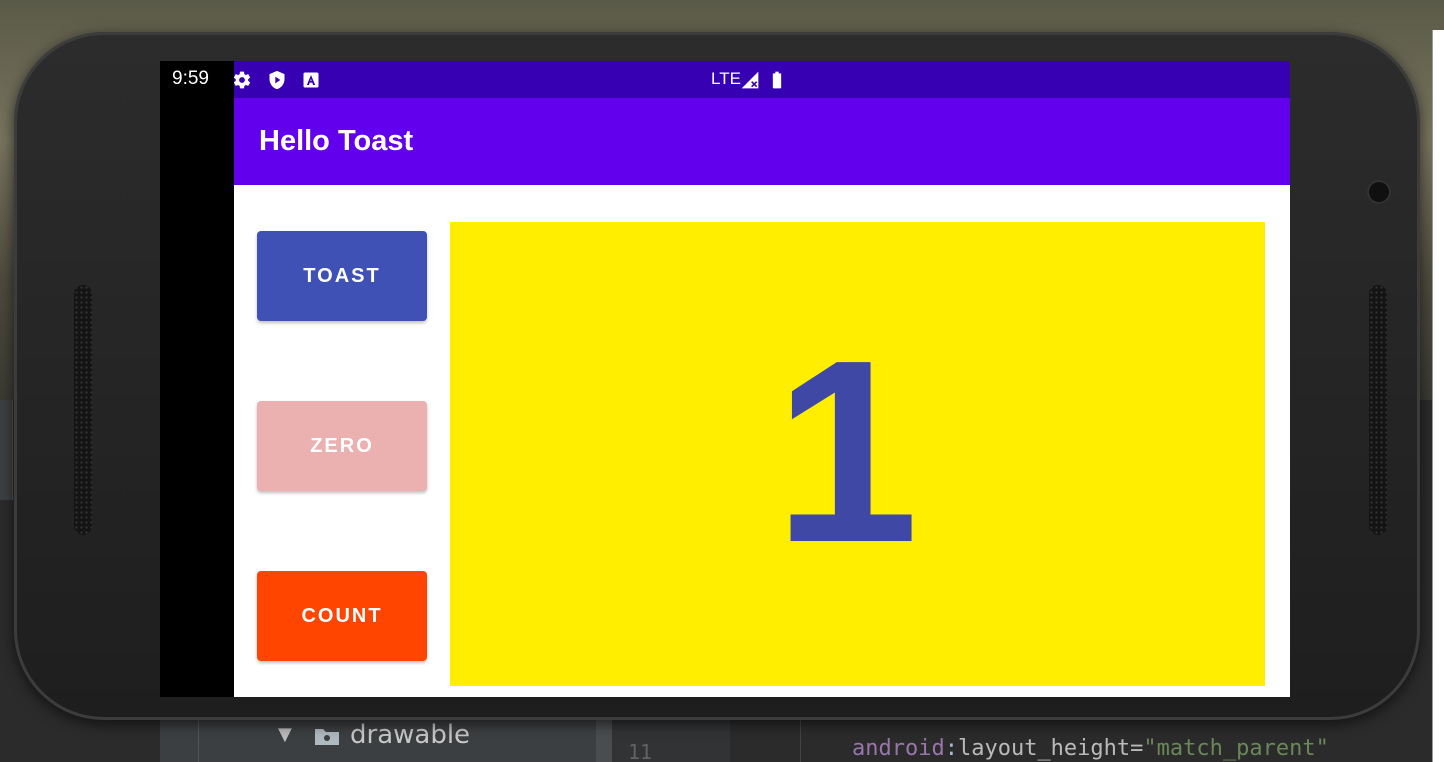  I want to click on ide-right-panel, so click(1438, 396).